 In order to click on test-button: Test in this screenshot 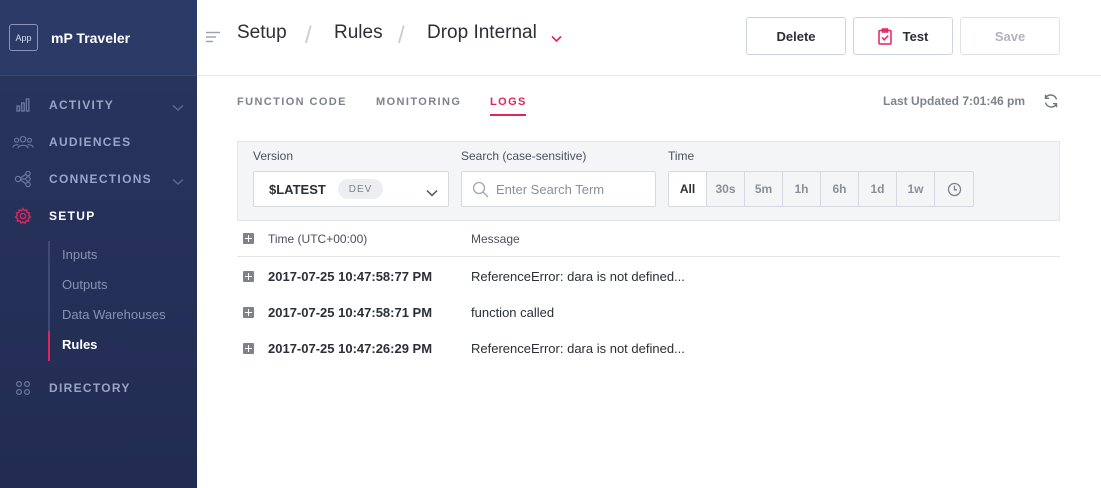, I will do `click(903, 36)`.